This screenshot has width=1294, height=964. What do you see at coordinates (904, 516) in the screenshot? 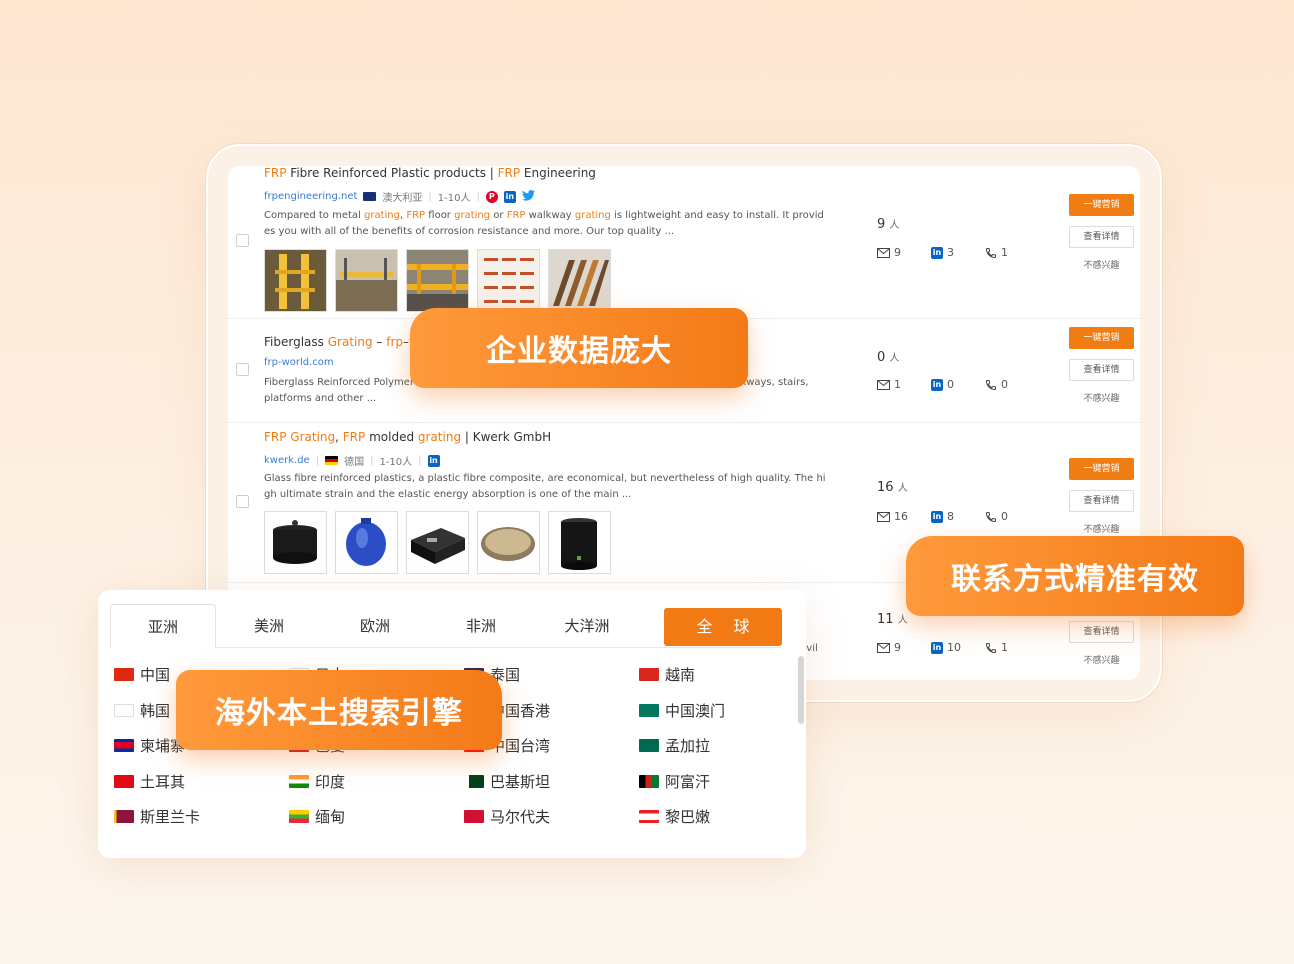
I see `email-stat: 16` at bounding box center [904, 516].